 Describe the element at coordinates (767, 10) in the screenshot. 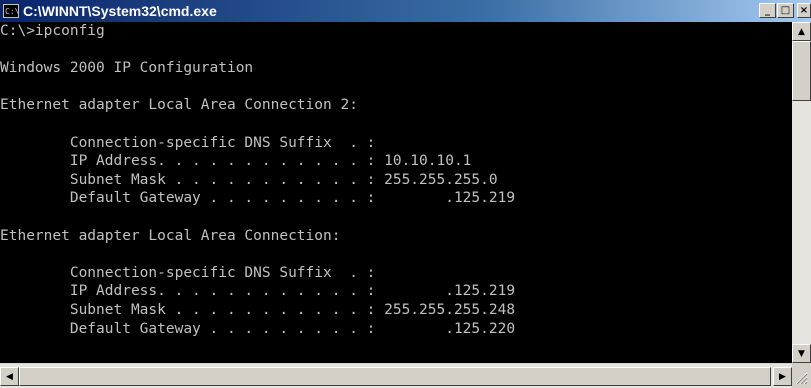

I see `minimize-button: _` at that location.